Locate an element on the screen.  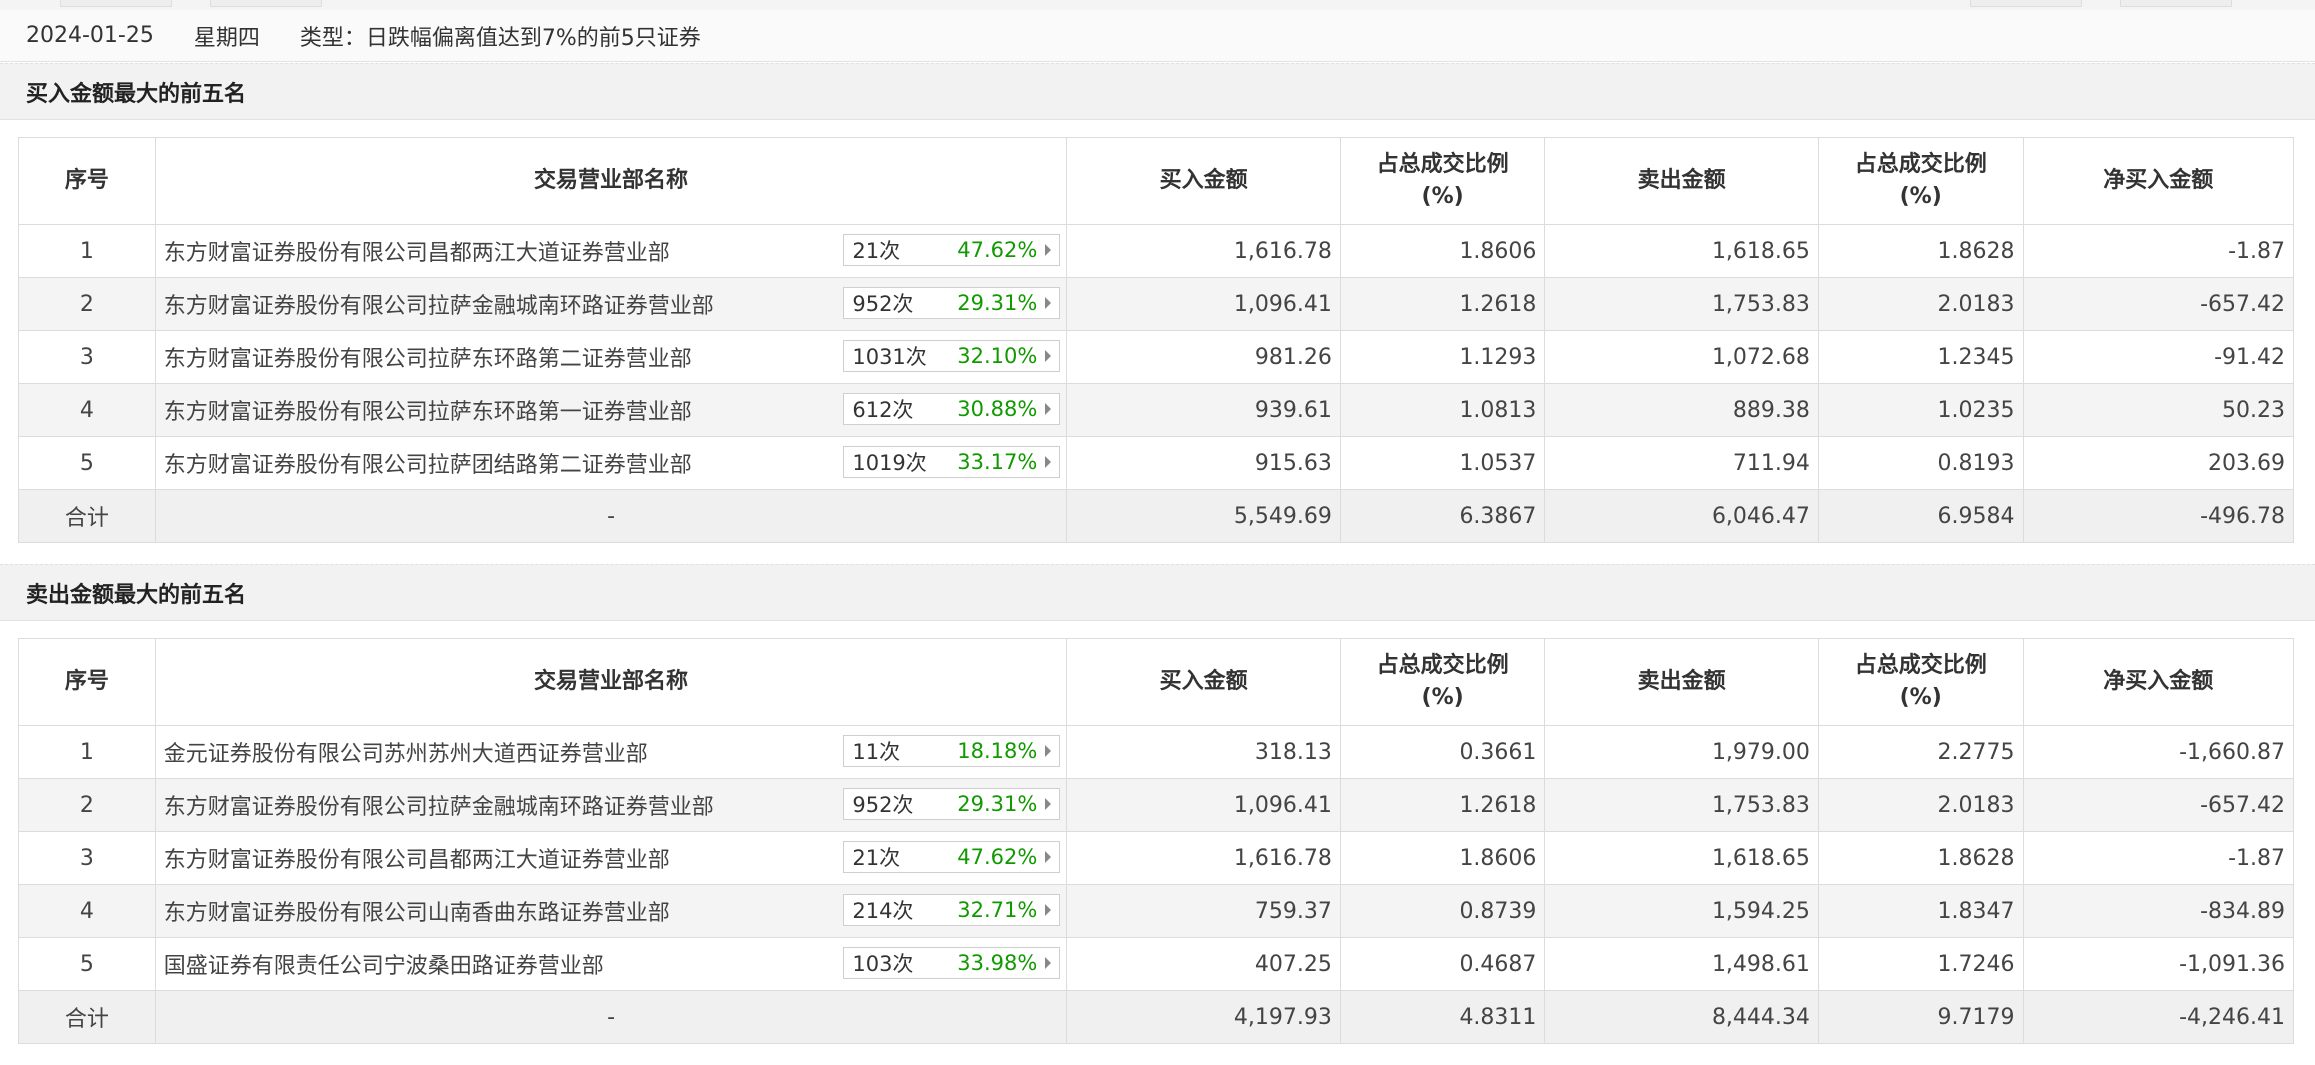
col-header-branch: 交易营业部名称 is located at coordinates (611, 682).